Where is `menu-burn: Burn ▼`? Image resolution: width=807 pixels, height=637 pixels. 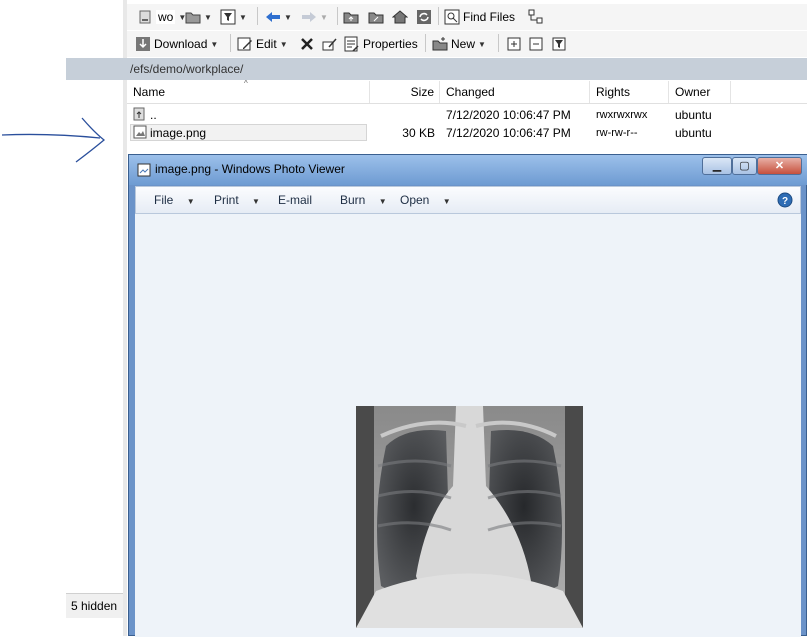
menu-burn: Burn ▼ is located at coordinates (363, 200).